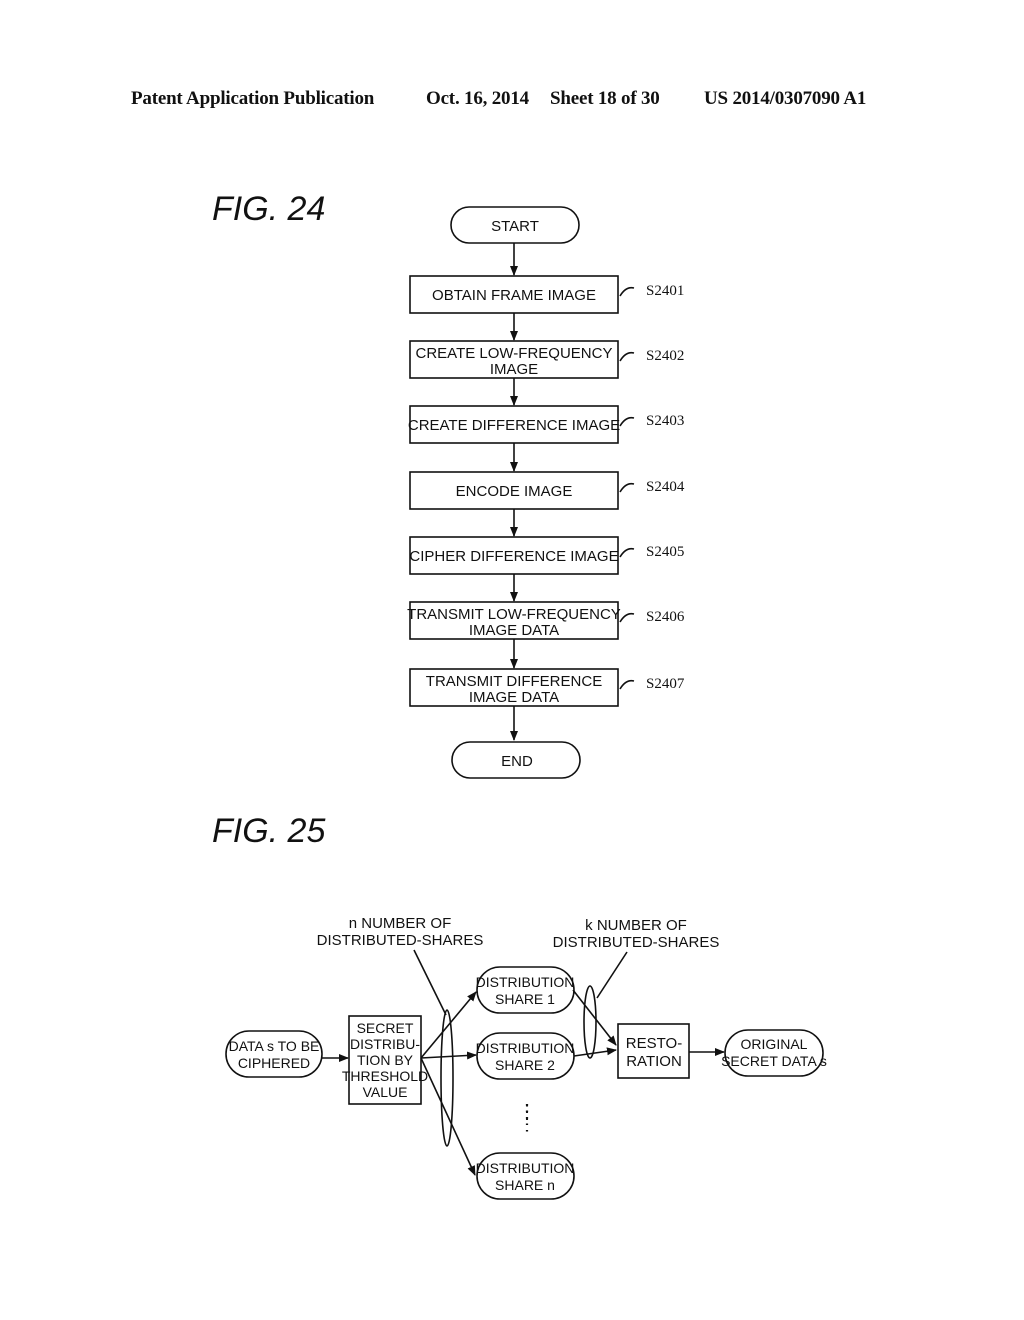 The width and height of the screenshot is (1024, 1320). What do you see at coordinates (525, 999) in the screenshot?
I see `share-1-line2: SHARE 1` at bounding box center [525, 999].